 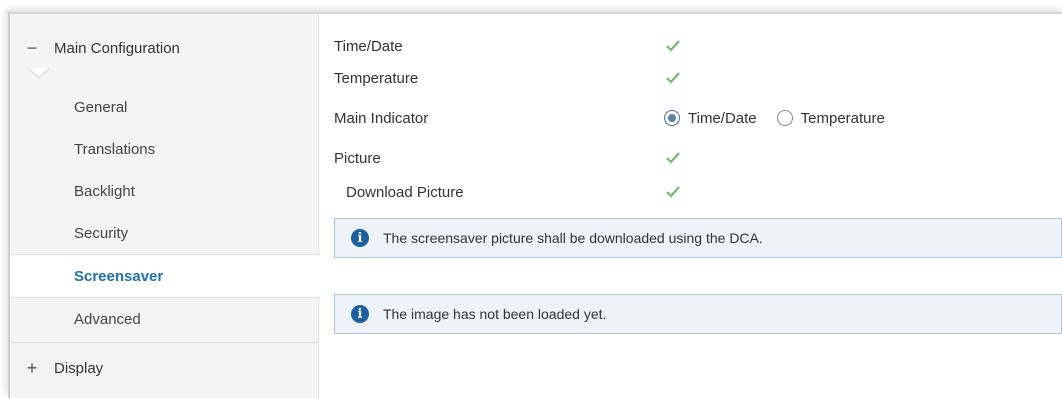 What do you see at coordinates (405, 192) in the screenshot?
I see `download-picture-label: Download Picture` at bounding box center [405, 192].